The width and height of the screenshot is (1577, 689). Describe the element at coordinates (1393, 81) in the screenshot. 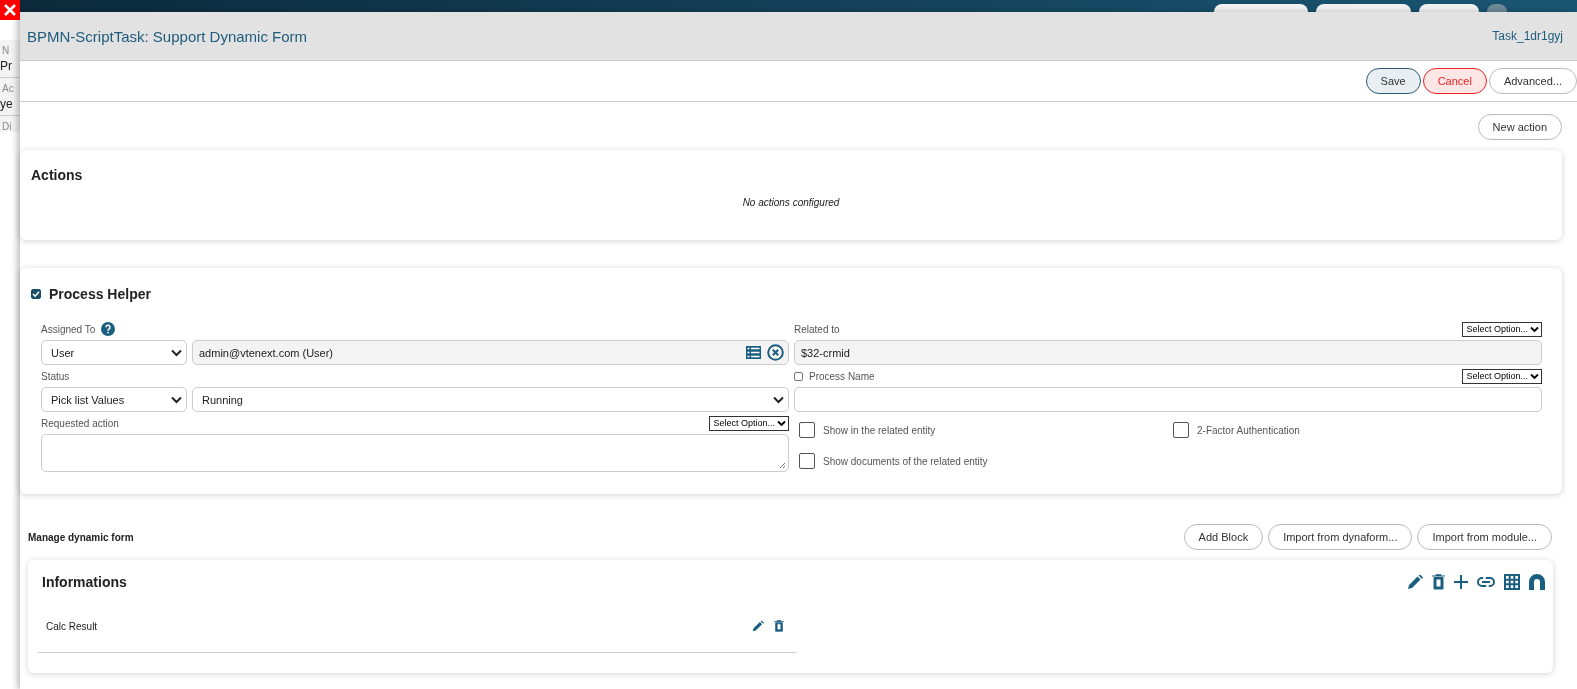

I see `dialog-button: Save` at that location.